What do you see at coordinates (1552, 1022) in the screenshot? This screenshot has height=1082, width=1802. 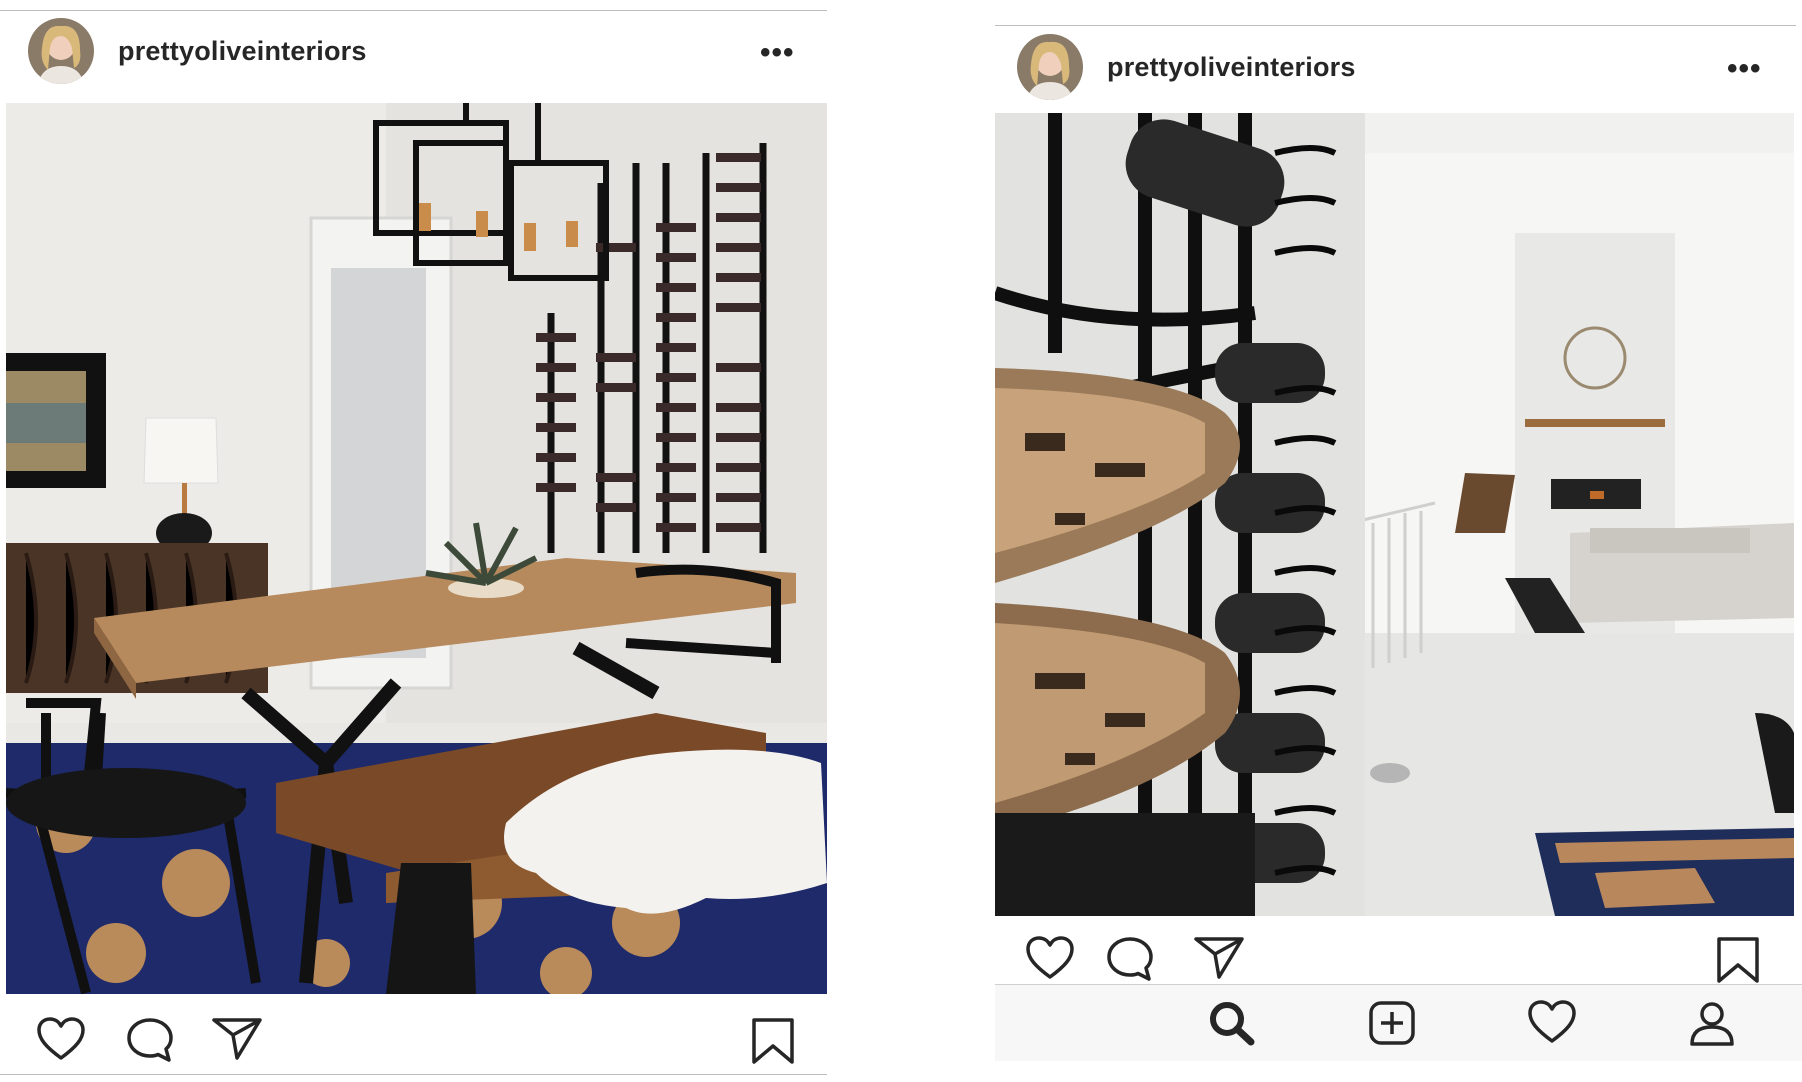 I see `activity-heart-icon` at bounding box center [1552, 1022].